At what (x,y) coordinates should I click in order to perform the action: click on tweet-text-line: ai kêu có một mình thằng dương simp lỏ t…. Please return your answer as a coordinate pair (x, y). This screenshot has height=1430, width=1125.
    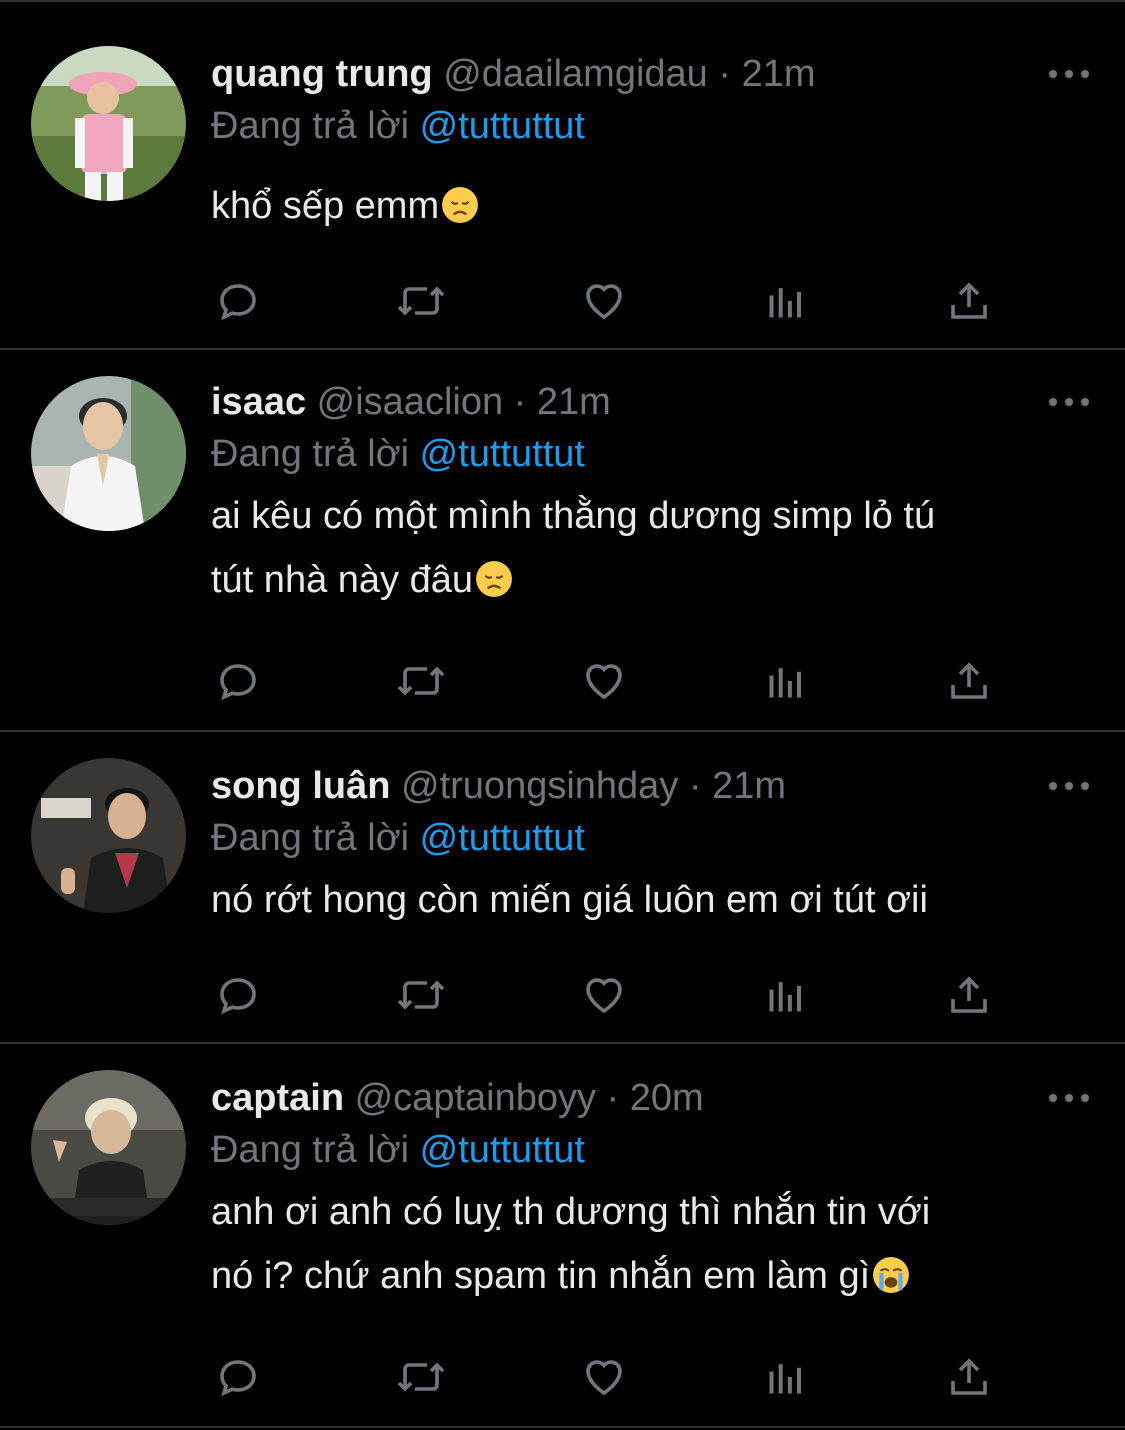
    Looking at the image, I should click on (573, 516).